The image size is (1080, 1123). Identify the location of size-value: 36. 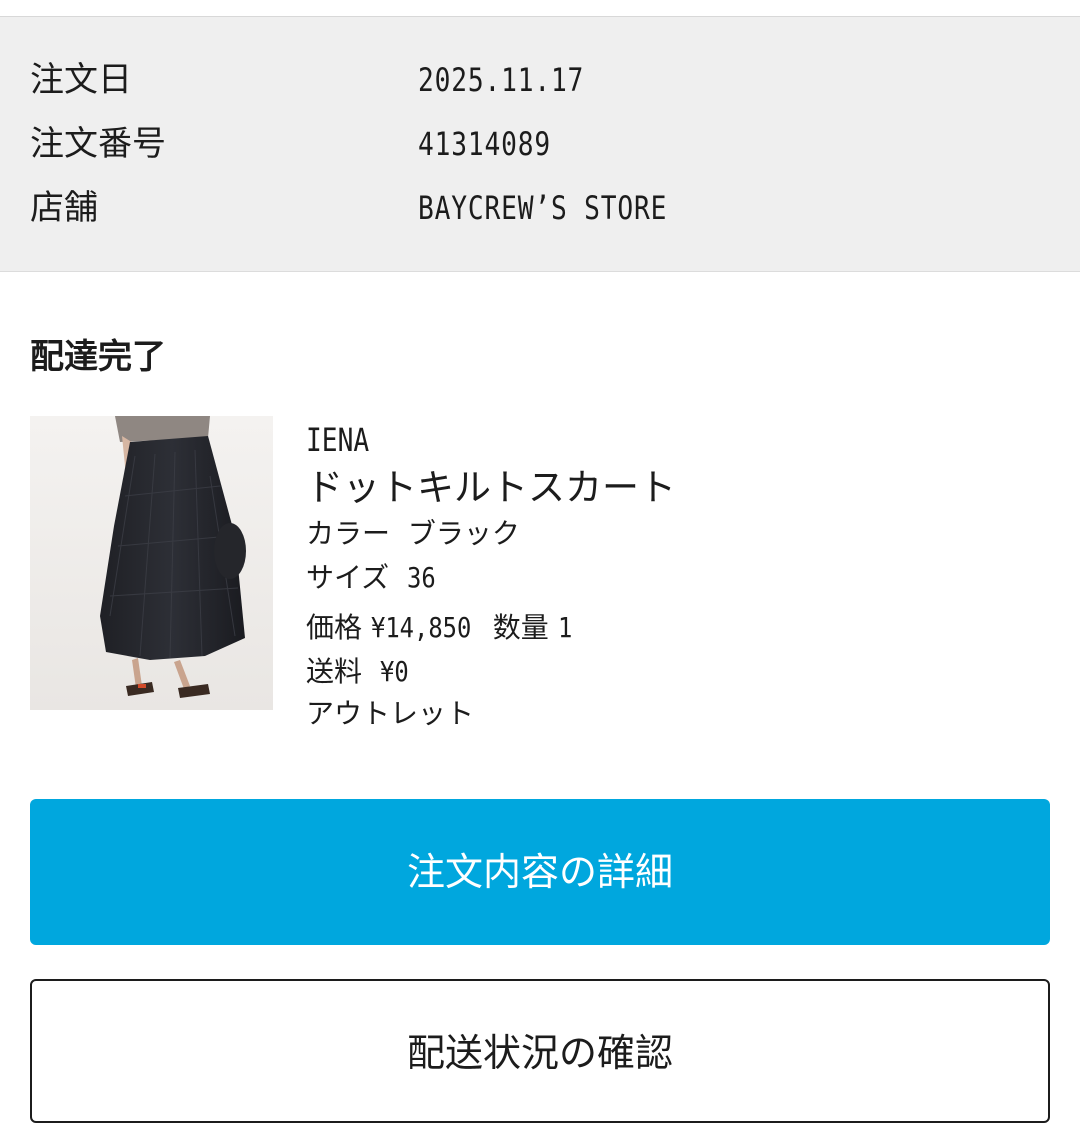
(421, 577).